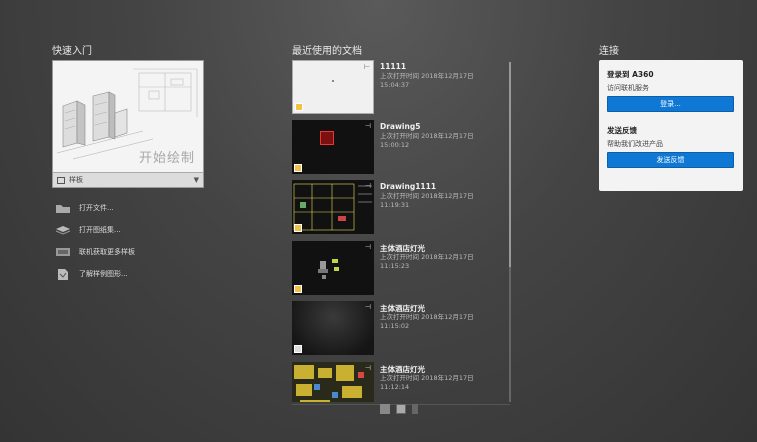  Describe the element at coordinates (128, 124) in the screenshot. I see `start-drawing-card: 开始绘制 样板 ▼` at that location.